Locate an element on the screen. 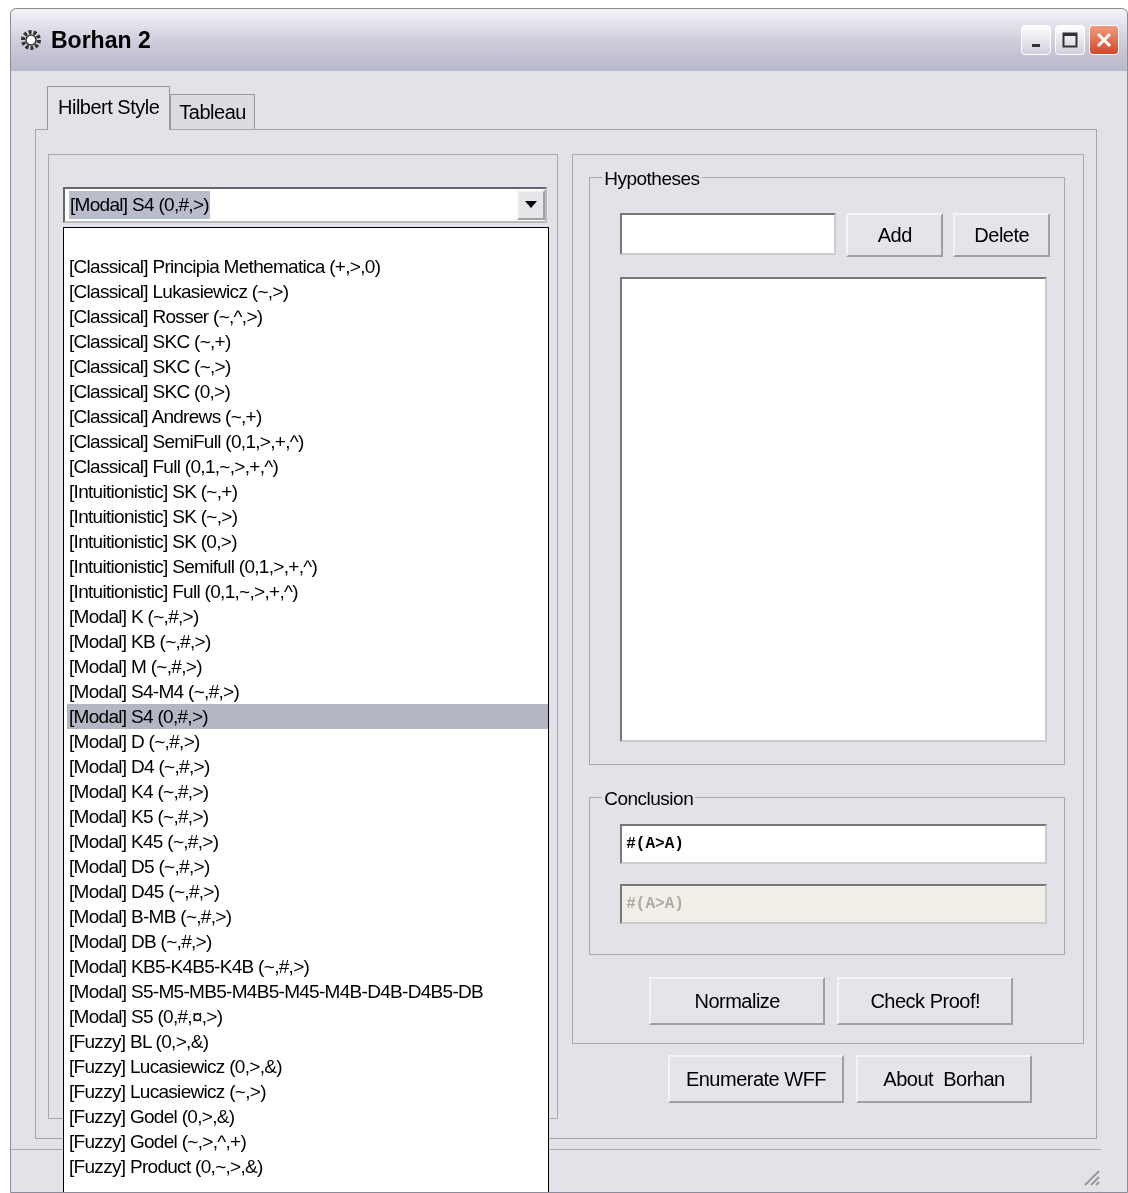  dropdown-item: [Classical] Lukasiewicz (~,>) is located at coordinates (307, 291).